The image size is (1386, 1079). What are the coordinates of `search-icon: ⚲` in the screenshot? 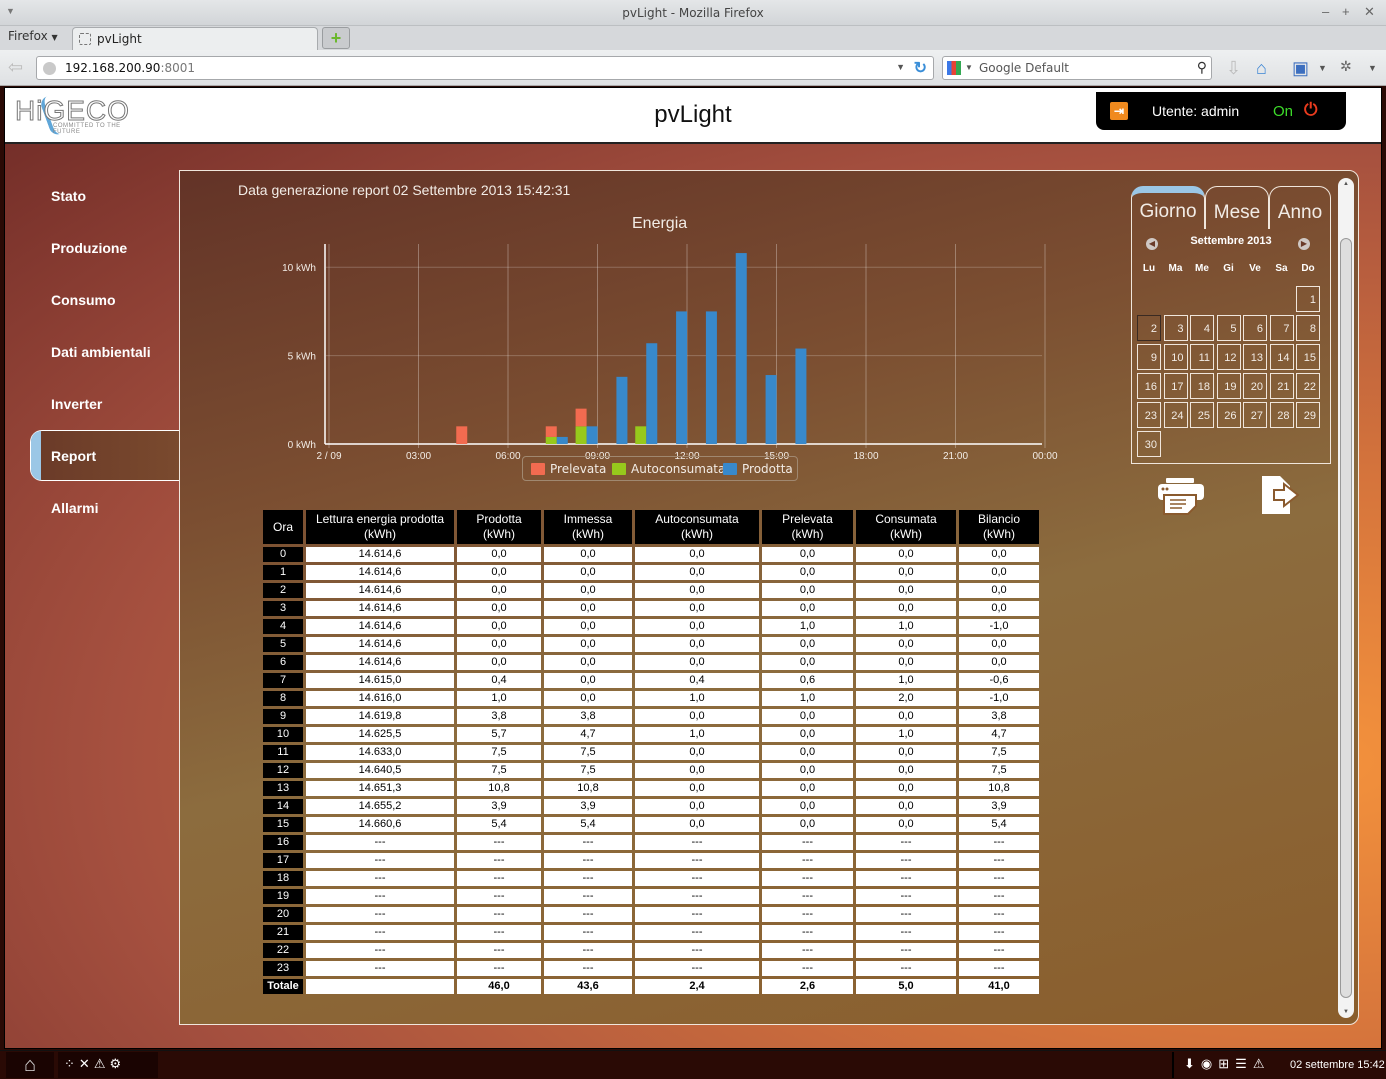 It's located at (1202, 67).